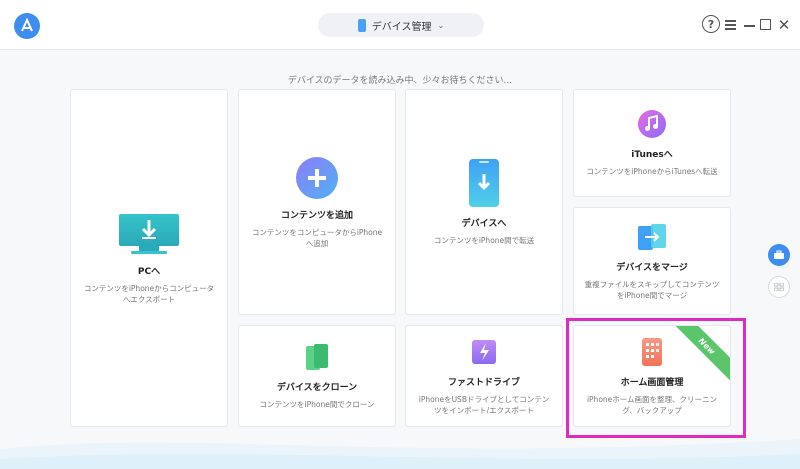  I want to click on card-description: iPhoneホーム画面を整理、クリーニング、バックアップ, so click(652, 404).